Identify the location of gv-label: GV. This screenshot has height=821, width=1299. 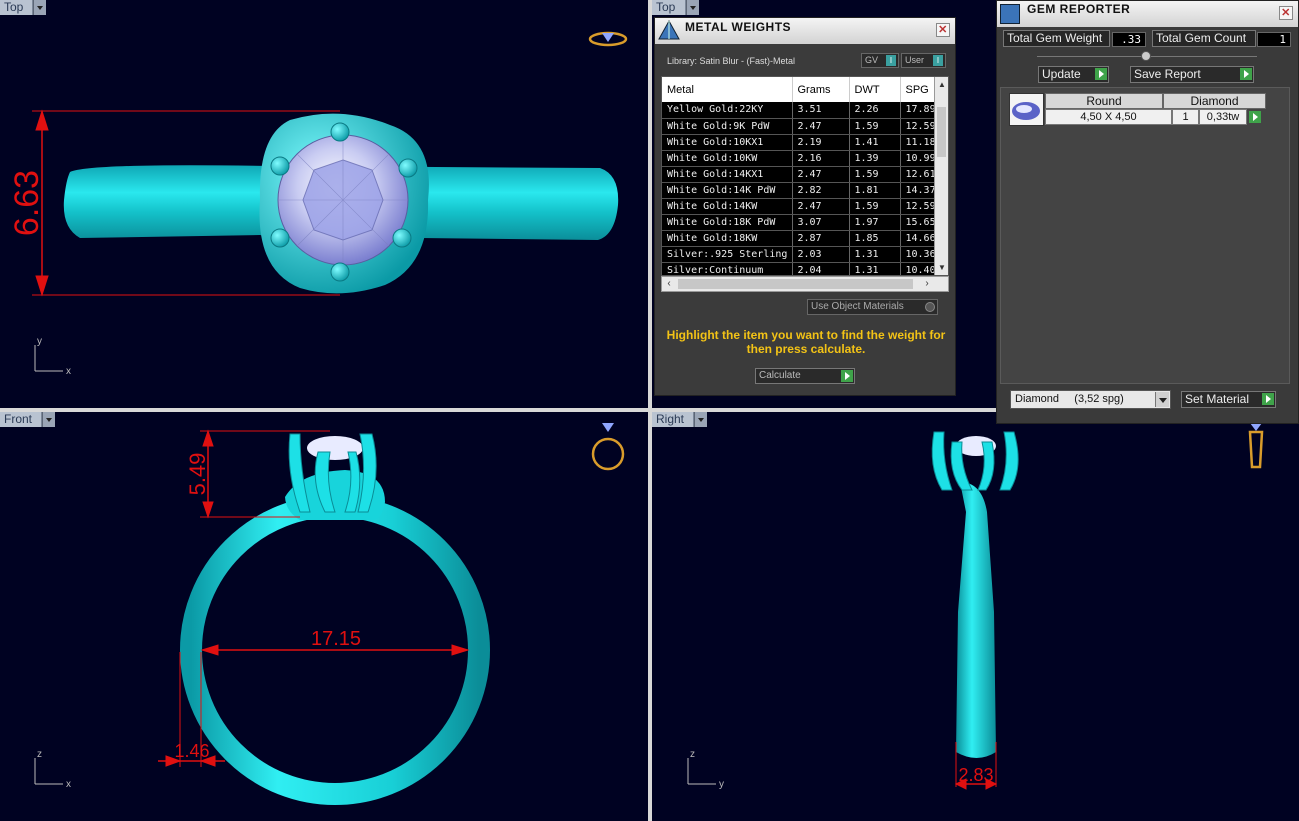
(872, 60).